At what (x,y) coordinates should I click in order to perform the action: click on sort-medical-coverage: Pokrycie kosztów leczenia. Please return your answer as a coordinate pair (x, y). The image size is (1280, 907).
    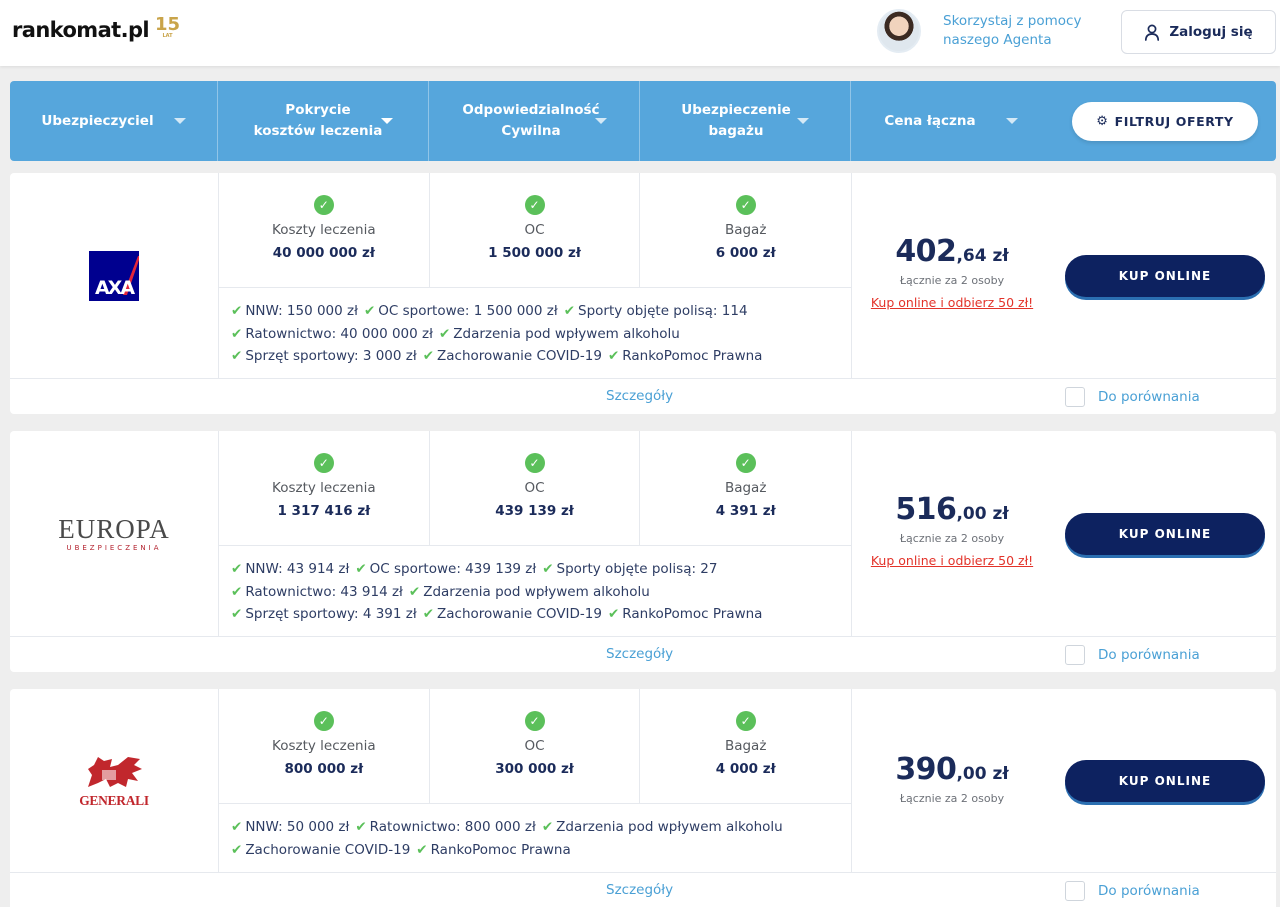
    Looking at the image, I should click on (323, 121).